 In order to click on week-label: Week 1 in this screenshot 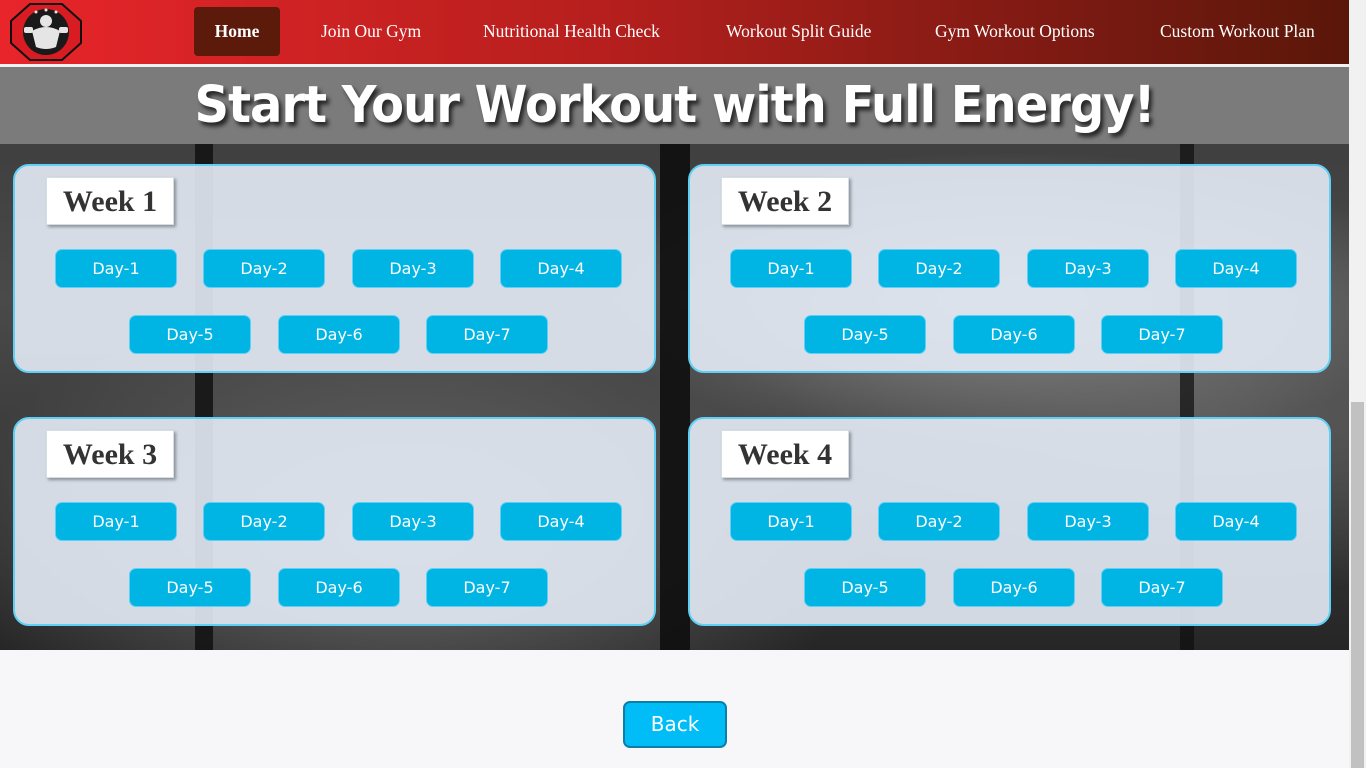, I will do `click(110, 201)`.